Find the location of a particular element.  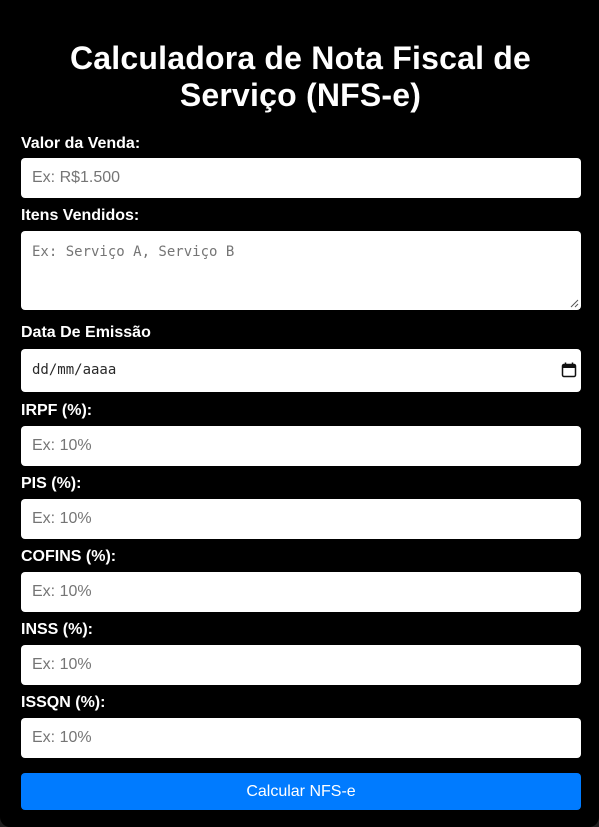

issqn-input: Ex: 10% is located at coordinates (301, 738).